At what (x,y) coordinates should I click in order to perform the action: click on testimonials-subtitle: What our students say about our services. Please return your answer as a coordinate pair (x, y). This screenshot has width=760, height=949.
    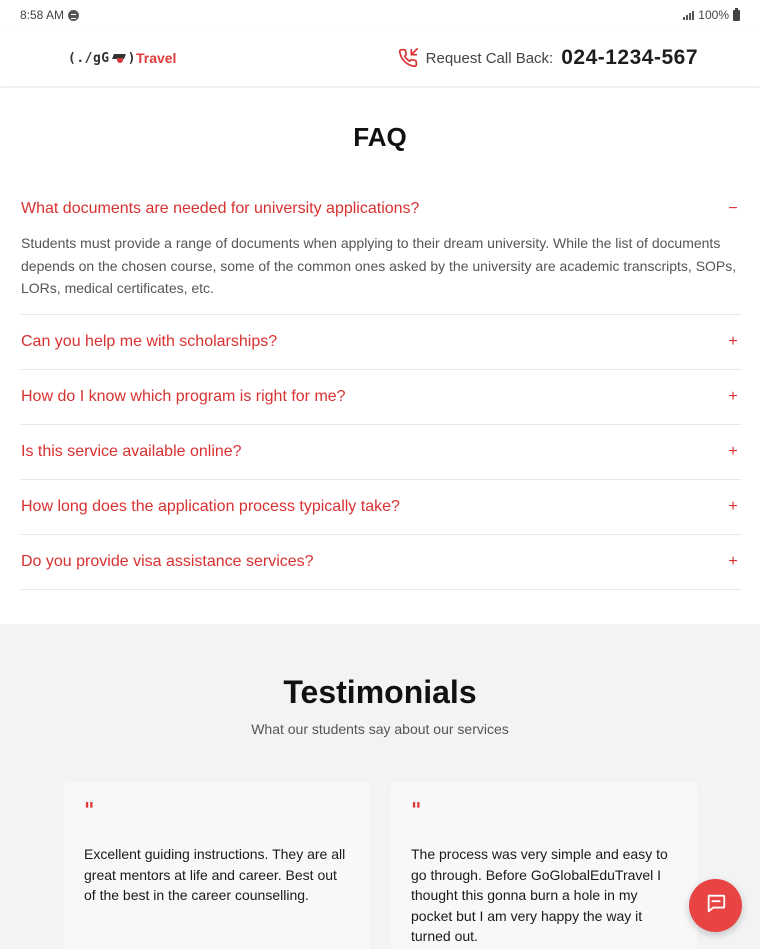
    Looking at the image, I should click on (380, 729).